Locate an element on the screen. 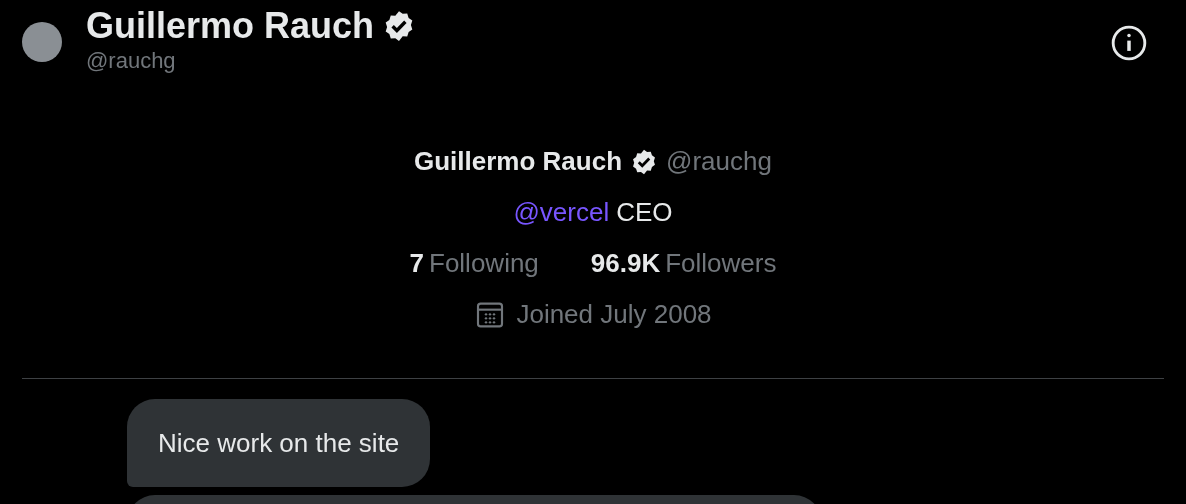 The image size is (1186, 504). avatar is located at coordinates (42, 42).